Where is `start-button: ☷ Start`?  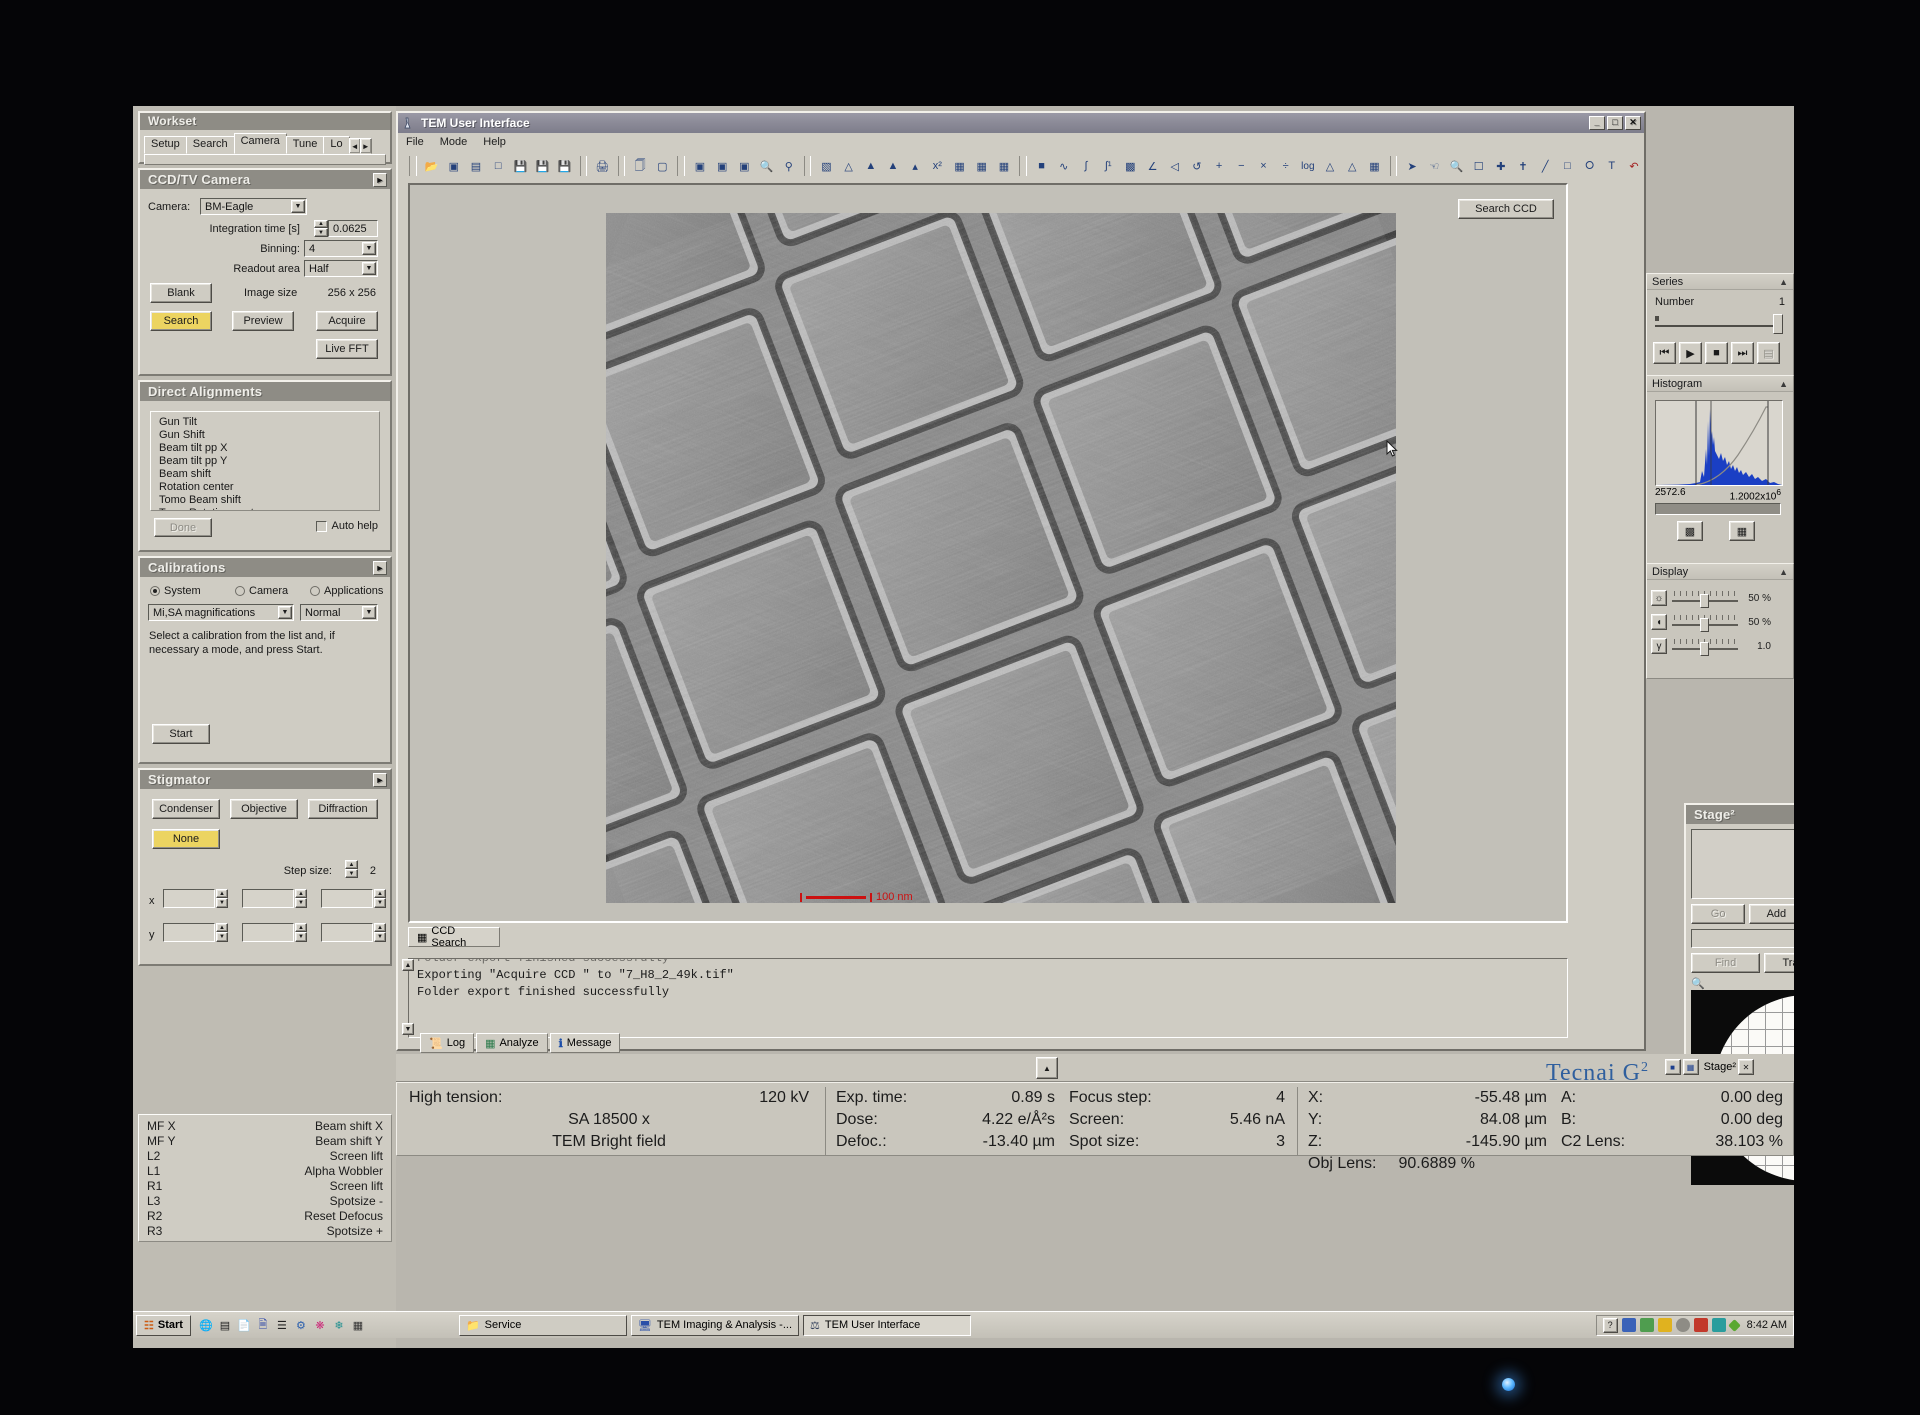 start-button: ☷ Start is located at coordinates (163, 1325).